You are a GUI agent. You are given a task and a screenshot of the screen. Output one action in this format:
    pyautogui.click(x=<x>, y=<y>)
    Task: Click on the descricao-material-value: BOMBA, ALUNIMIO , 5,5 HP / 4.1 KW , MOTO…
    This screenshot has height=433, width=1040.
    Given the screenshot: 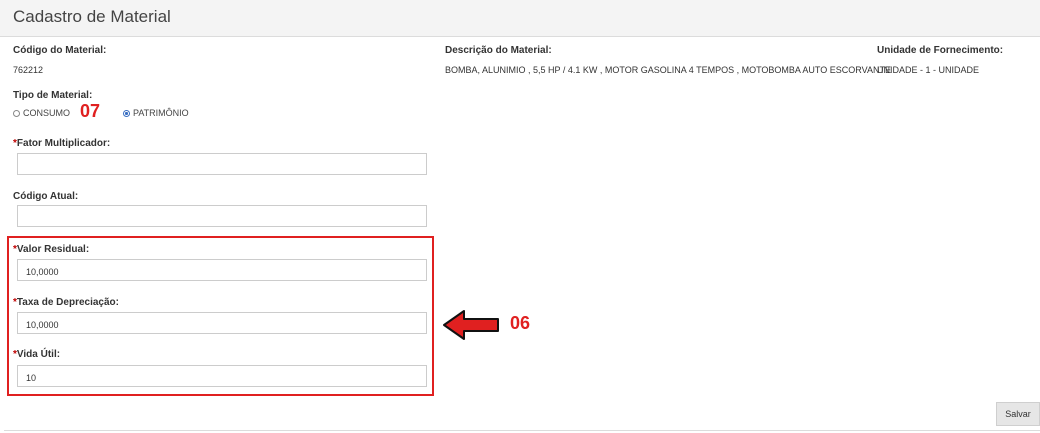 What is the action you would take?
    pyautogui.click(x=668, y=70)
    